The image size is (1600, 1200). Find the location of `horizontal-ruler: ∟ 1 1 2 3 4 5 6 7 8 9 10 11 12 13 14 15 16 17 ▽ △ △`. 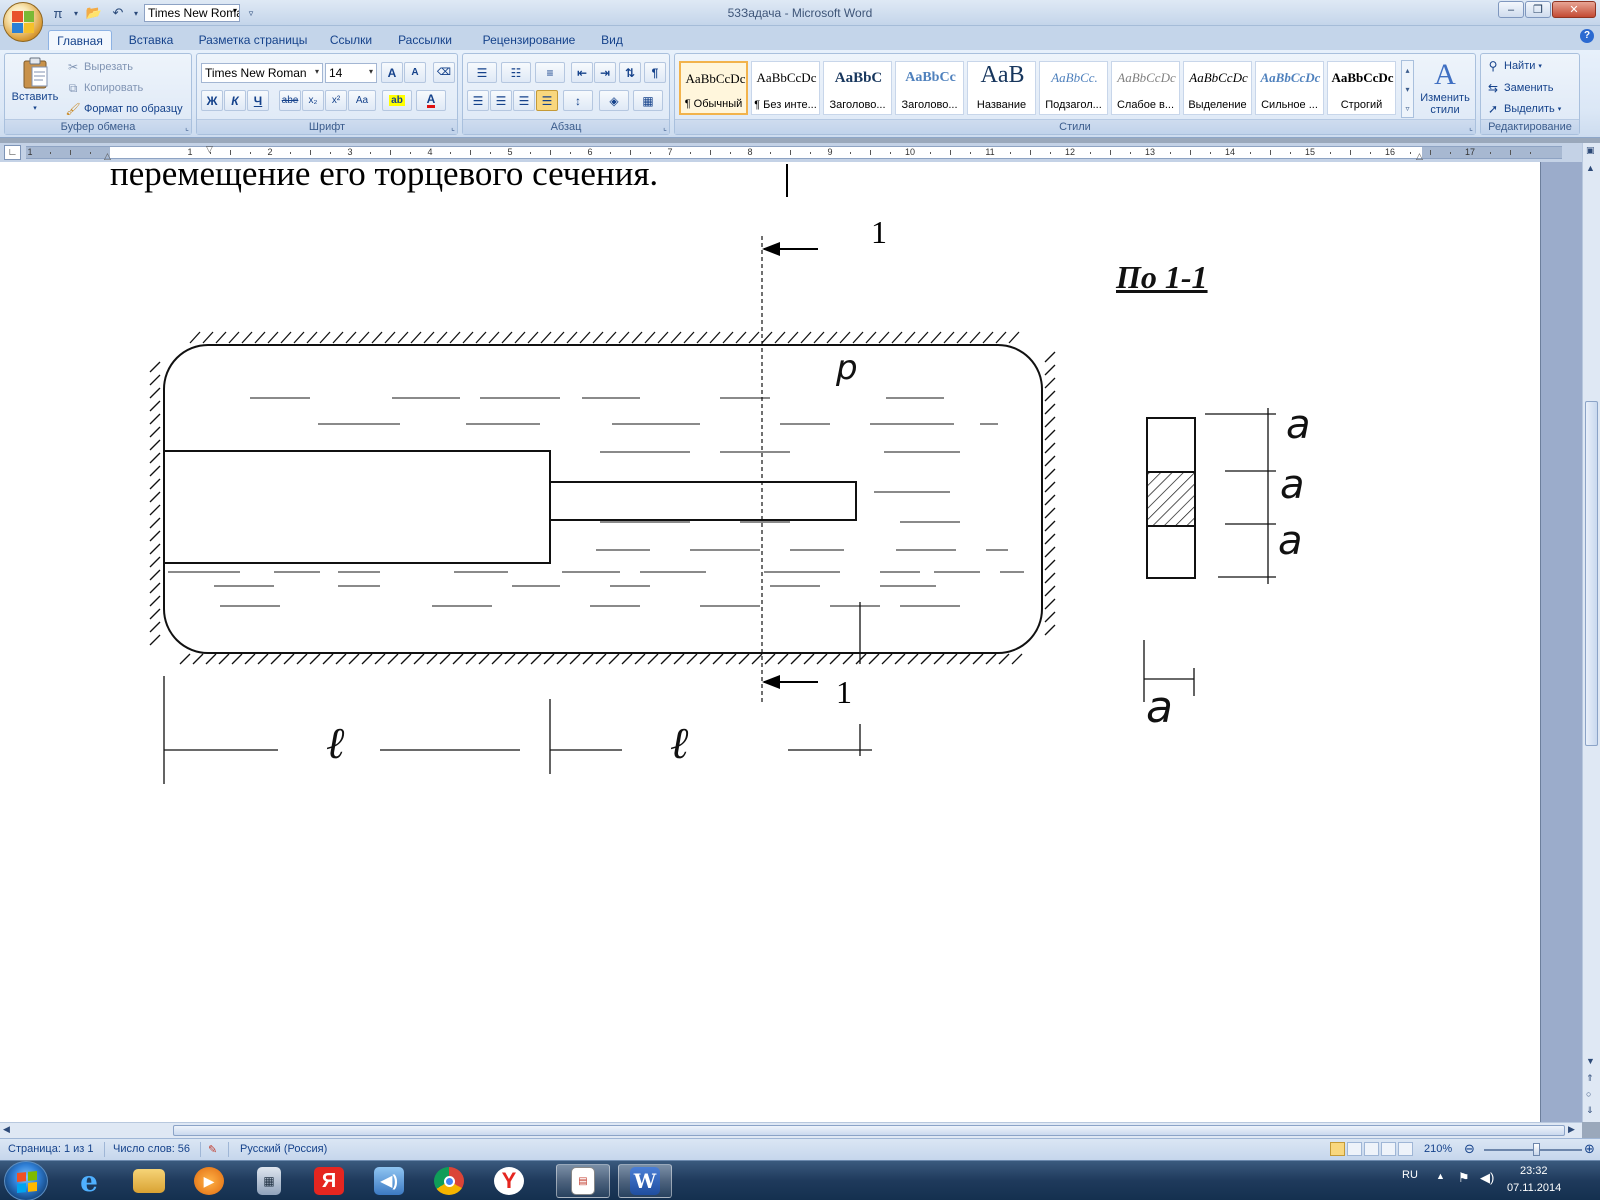

horizontal-ruler: ∟ 1 1 2 3 4 5 6 7 8 9 10 11 12 13 14 15 16 17 ▽ △ △ is located at coordinates (800, 152).